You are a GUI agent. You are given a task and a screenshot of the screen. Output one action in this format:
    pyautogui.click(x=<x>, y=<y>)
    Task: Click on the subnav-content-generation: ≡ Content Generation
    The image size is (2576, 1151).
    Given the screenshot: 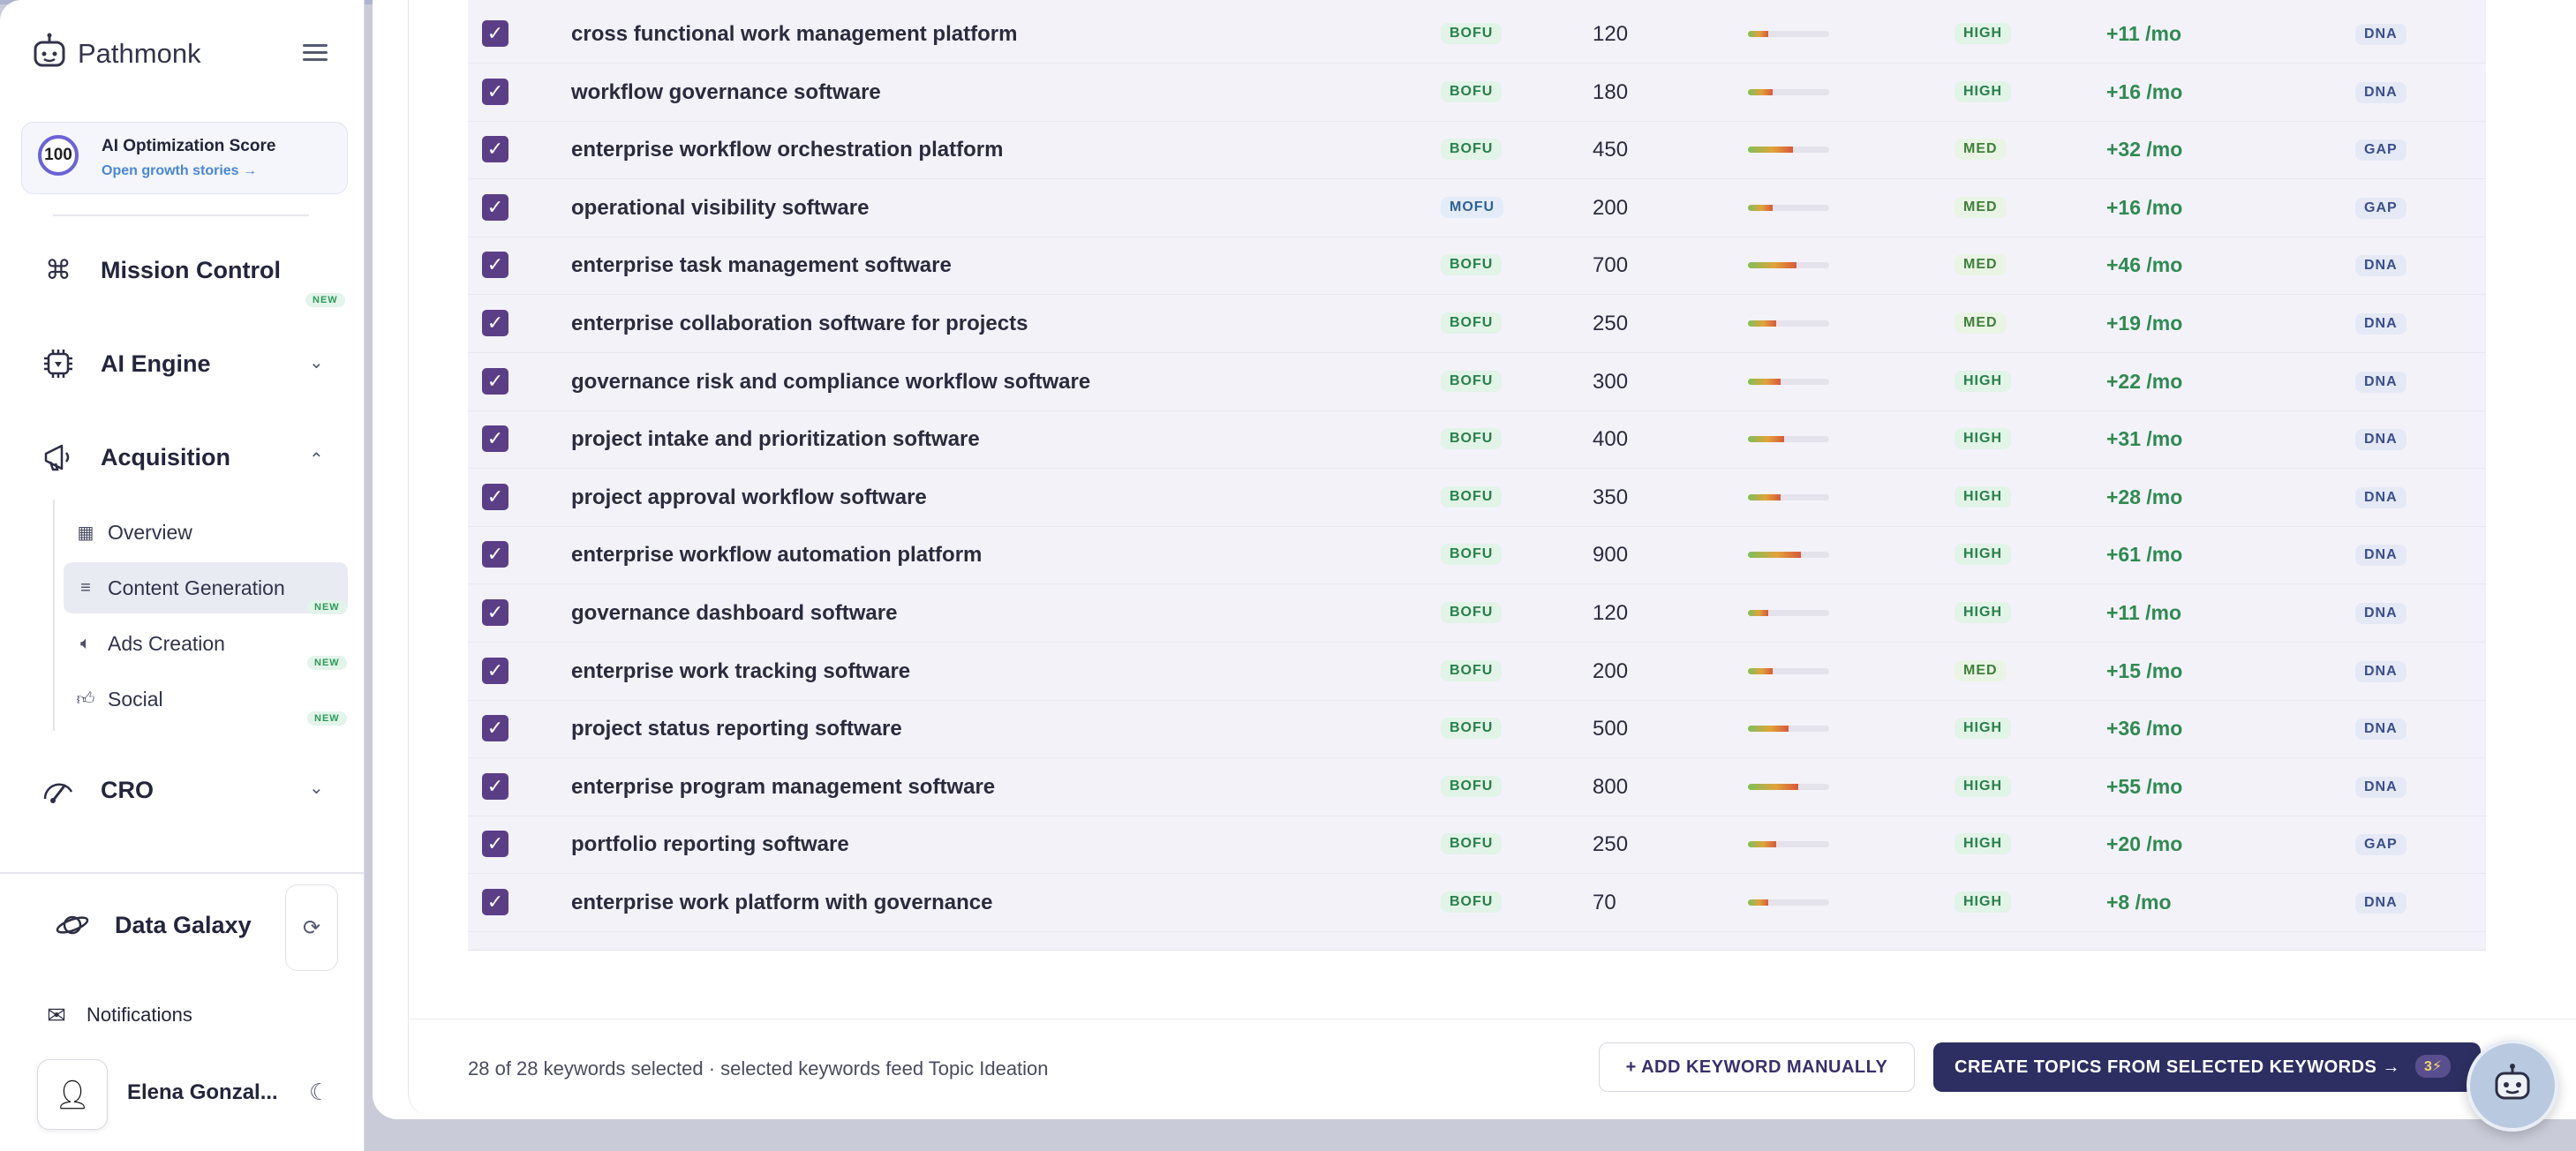 What is the action you would take?
    pyautogui.click(x=206, y=587)
    